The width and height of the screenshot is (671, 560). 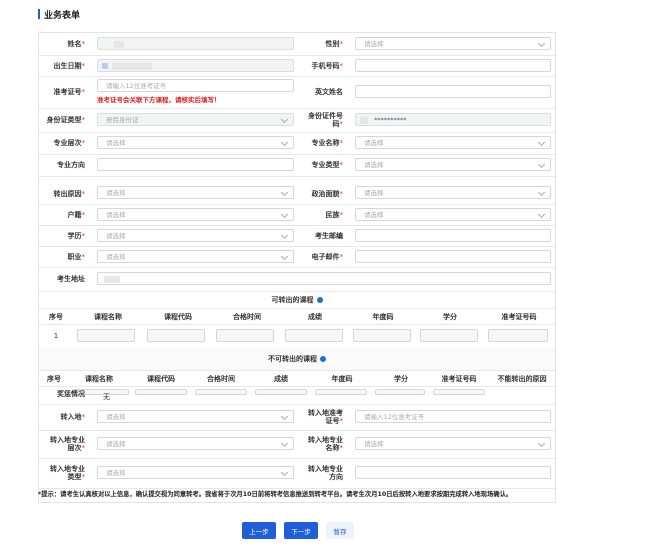 I want to click on idno-label: 身份证件号 码*, so click(x=325, y=120).